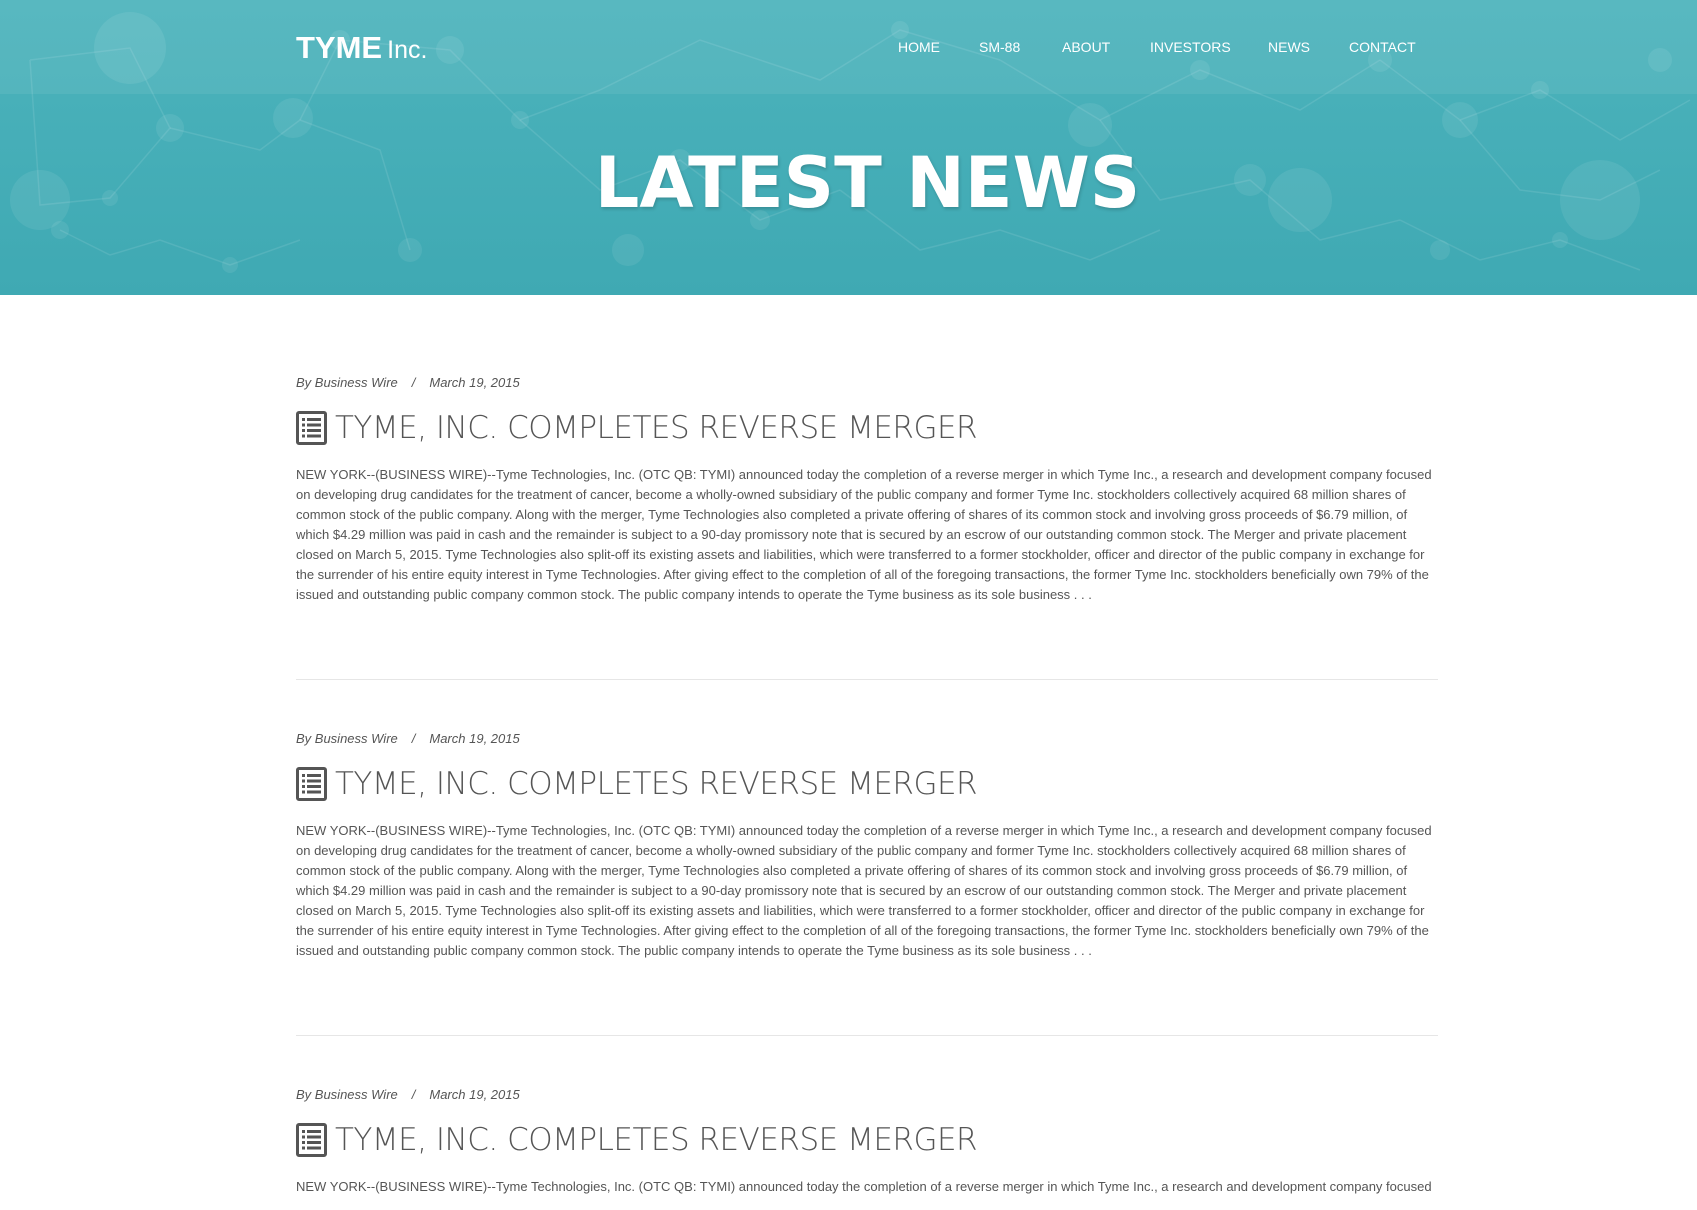  Describe the element at coordinates (919, 47) in the screenshot. I see `nav-home: HOME` at that location.